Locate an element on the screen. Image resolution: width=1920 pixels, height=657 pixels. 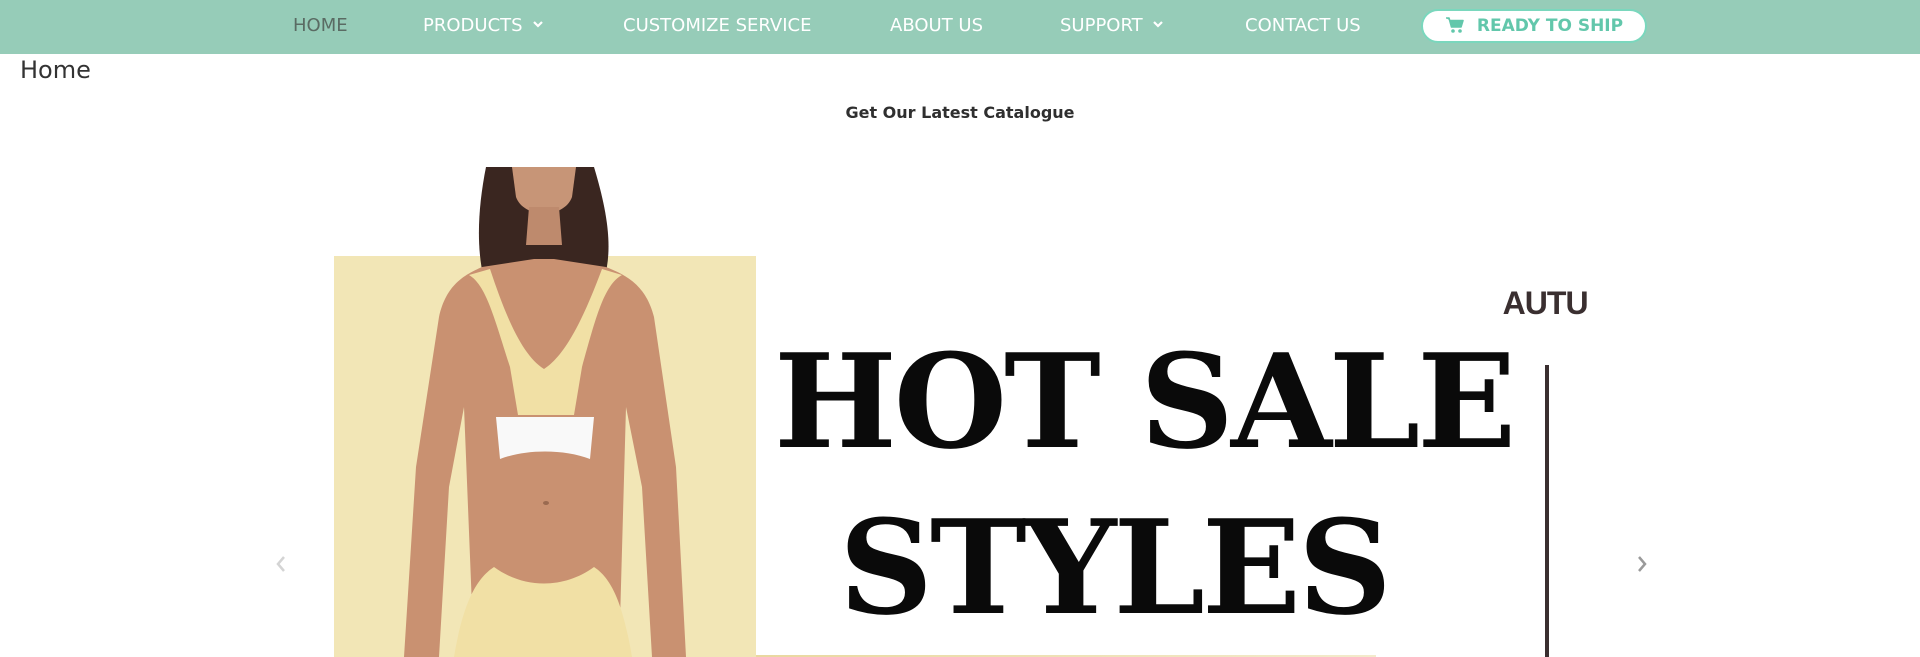
nav-customize-service: CUSTOMIZE SERVICE is located at coordinates (717, 27).